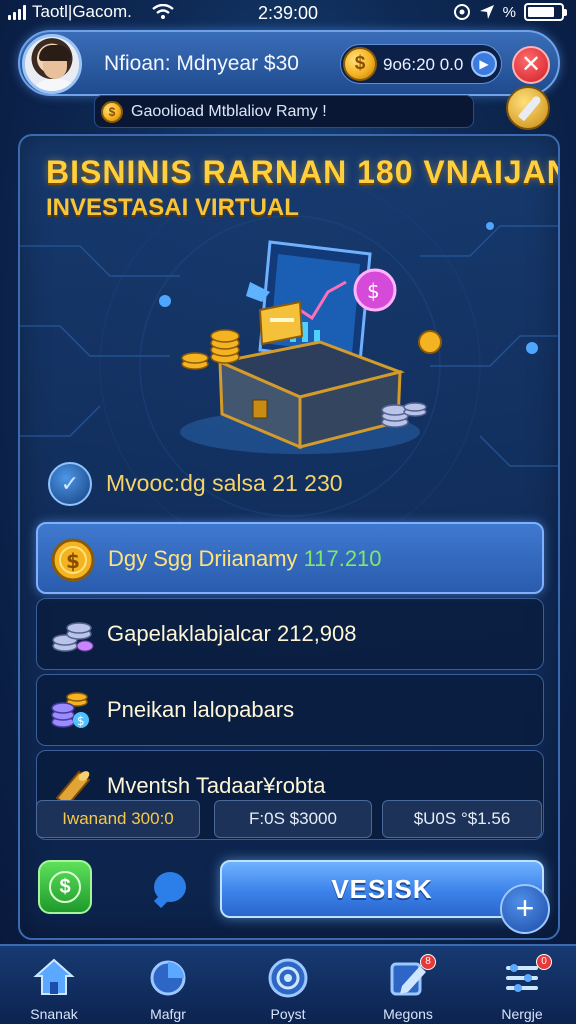 The image size is (576, 1024). I want to click on list-item: $ Dgy Sgg Driianamy 117.210, so click(290, 558).